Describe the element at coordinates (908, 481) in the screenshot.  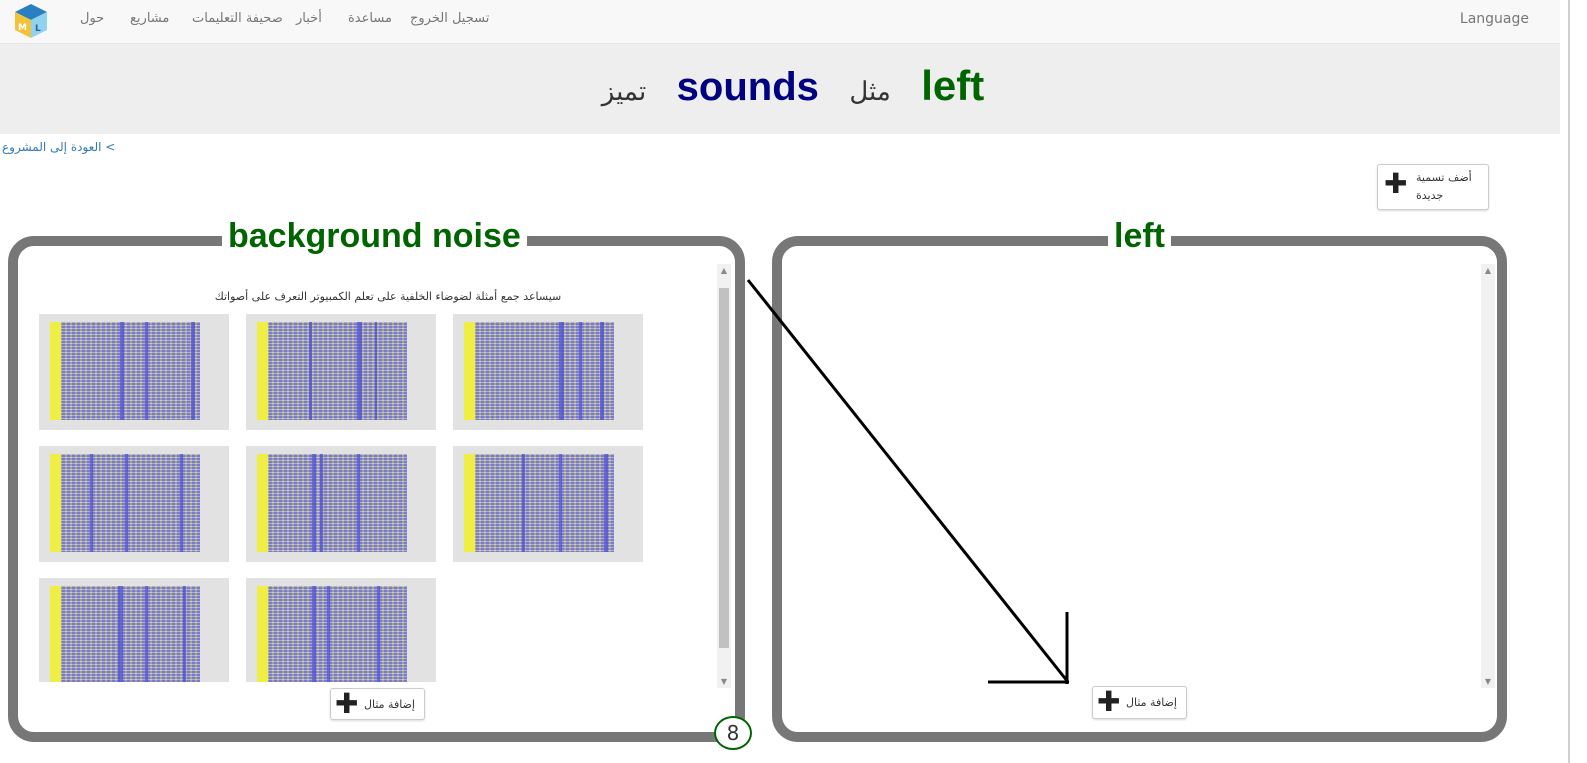
I see `drag-arrow-annotation` at that location.